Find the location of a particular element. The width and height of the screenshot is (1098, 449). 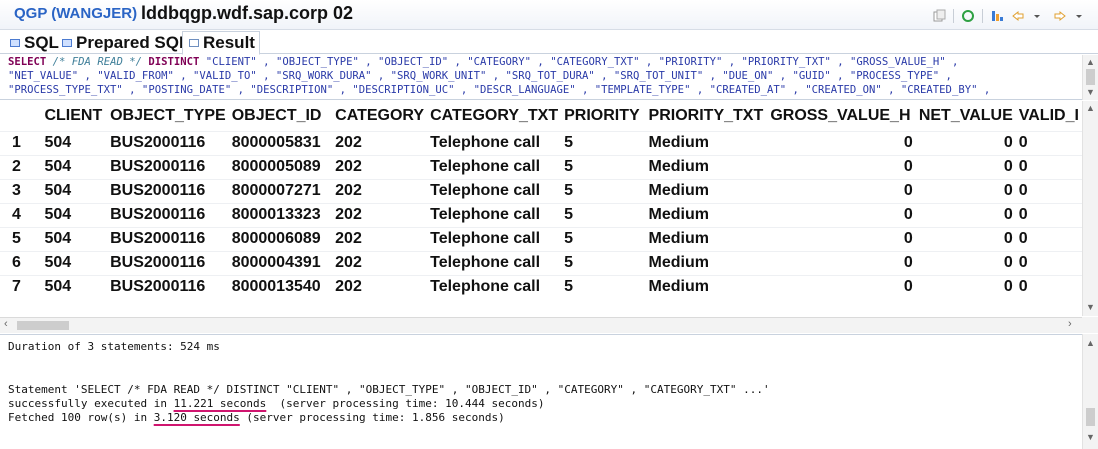

table-cell: 8000004391 is located at coordinates (280, 262).